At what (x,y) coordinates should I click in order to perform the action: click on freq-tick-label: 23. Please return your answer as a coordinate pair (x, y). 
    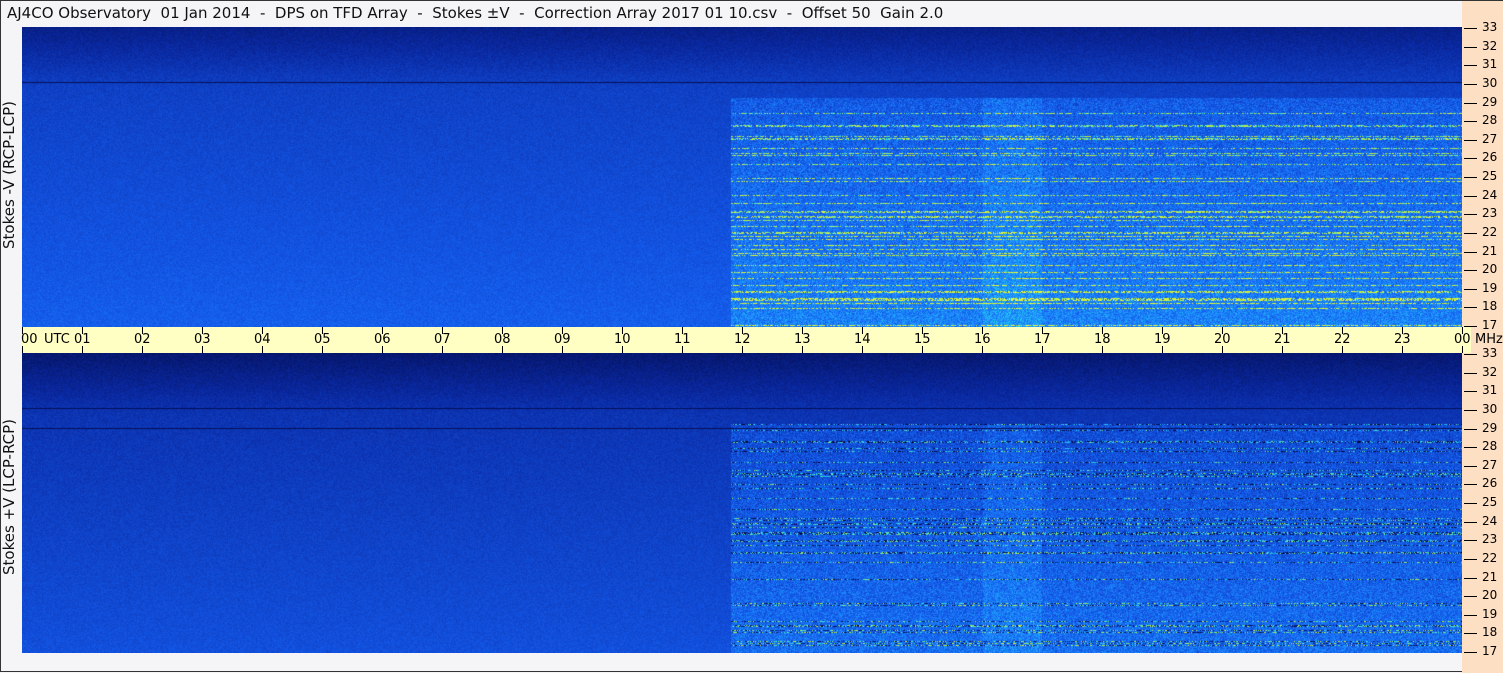
    Looking at the image, I should click on (1490, 213).